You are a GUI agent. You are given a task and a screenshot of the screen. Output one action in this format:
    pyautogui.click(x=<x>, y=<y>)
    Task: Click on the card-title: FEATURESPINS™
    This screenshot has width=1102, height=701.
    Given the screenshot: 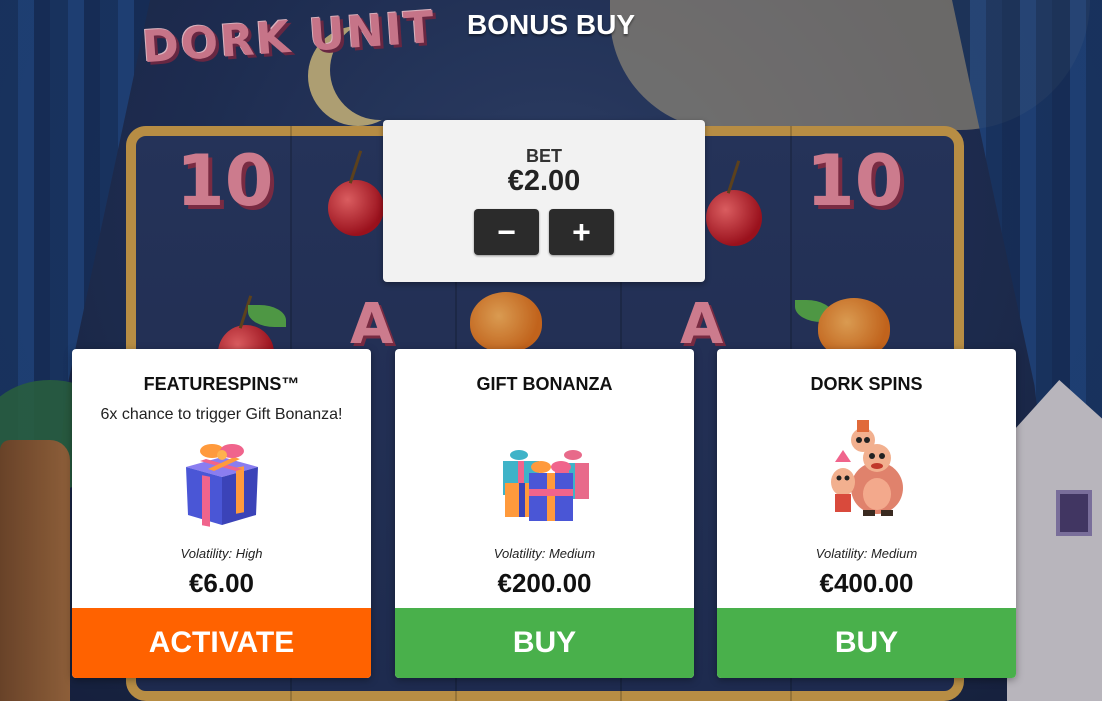 What is the action you would take?
    pyautogui.click(x=221, y=384)
    